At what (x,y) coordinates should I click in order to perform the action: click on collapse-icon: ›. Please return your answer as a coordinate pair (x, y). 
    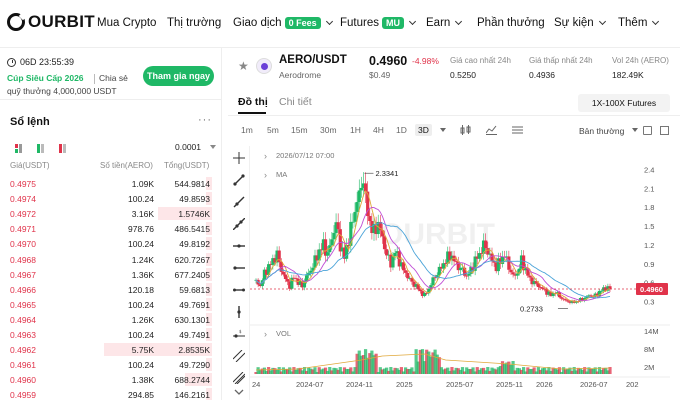
    Looking at the image, I should click on (265, 175).